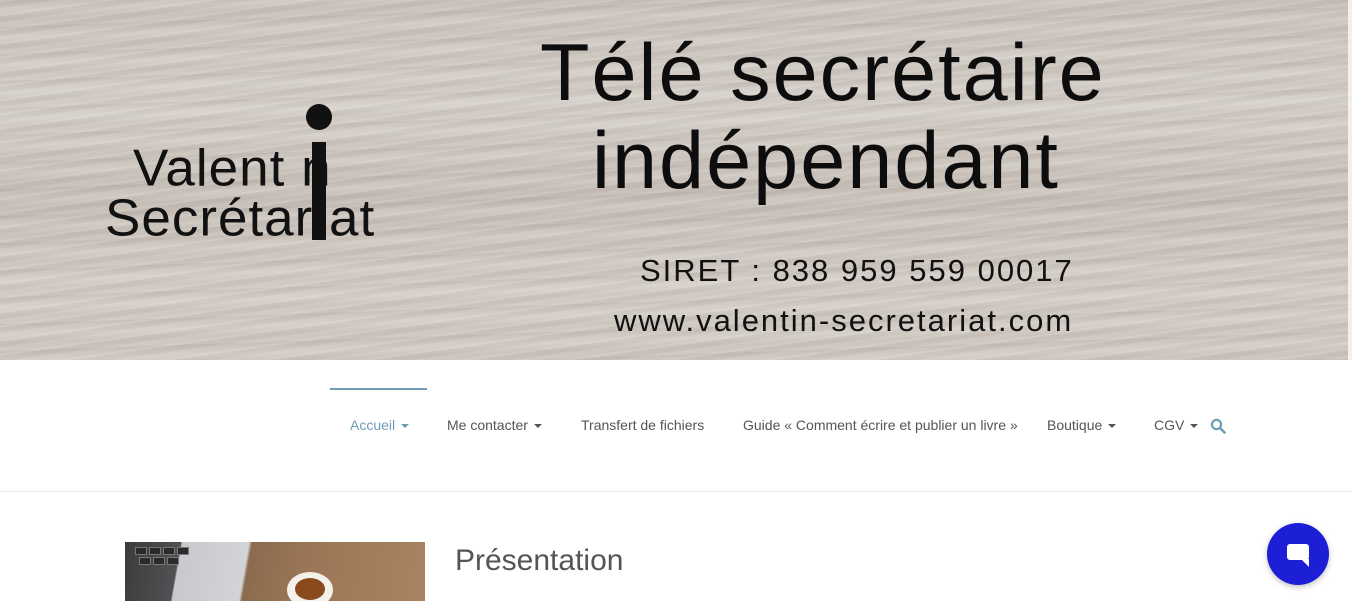 The height and width of the screenshot is (601, 1352). I want to click on presentation-image, so click(275, 571).